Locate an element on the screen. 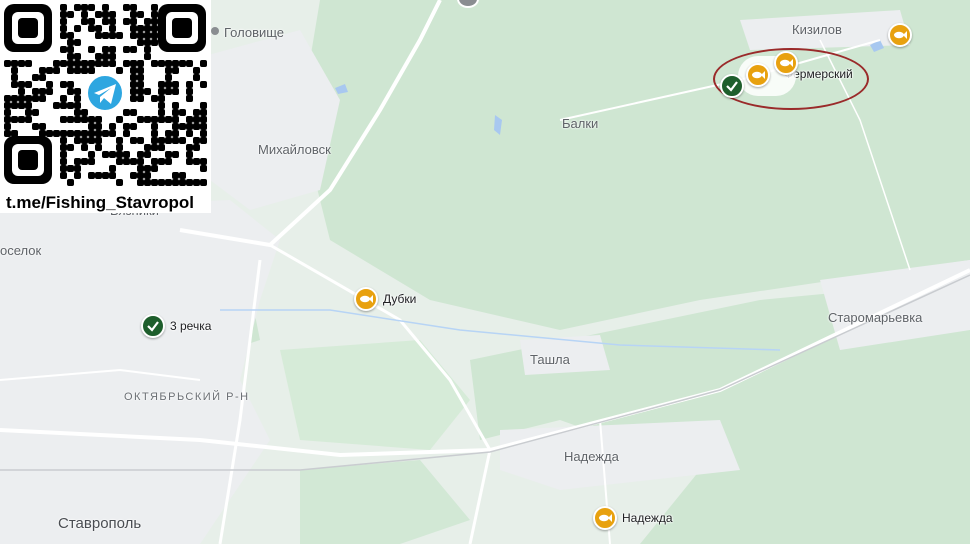 This screenshot has height=544, width=970. qr-caption: t.me/Fishing_Stavropol is located at coordinates (100, 203).